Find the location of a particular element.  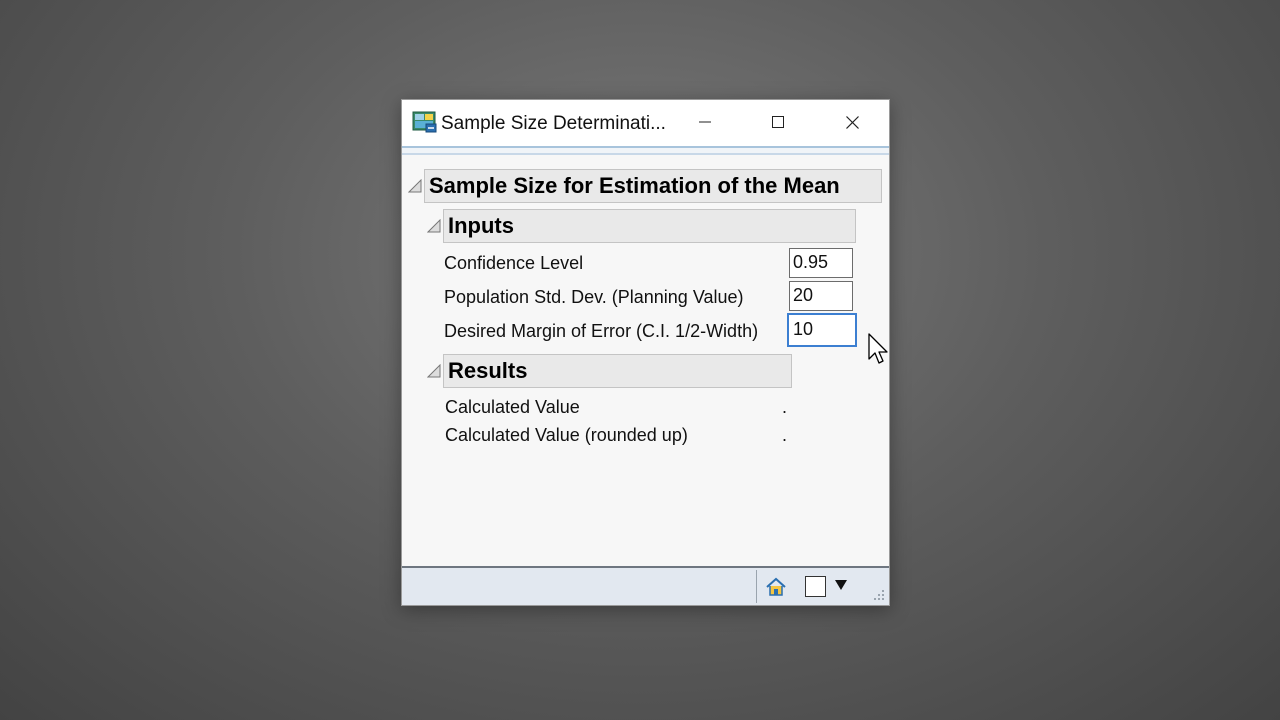

jmp-app-icon is located at coordinates (424, 122).